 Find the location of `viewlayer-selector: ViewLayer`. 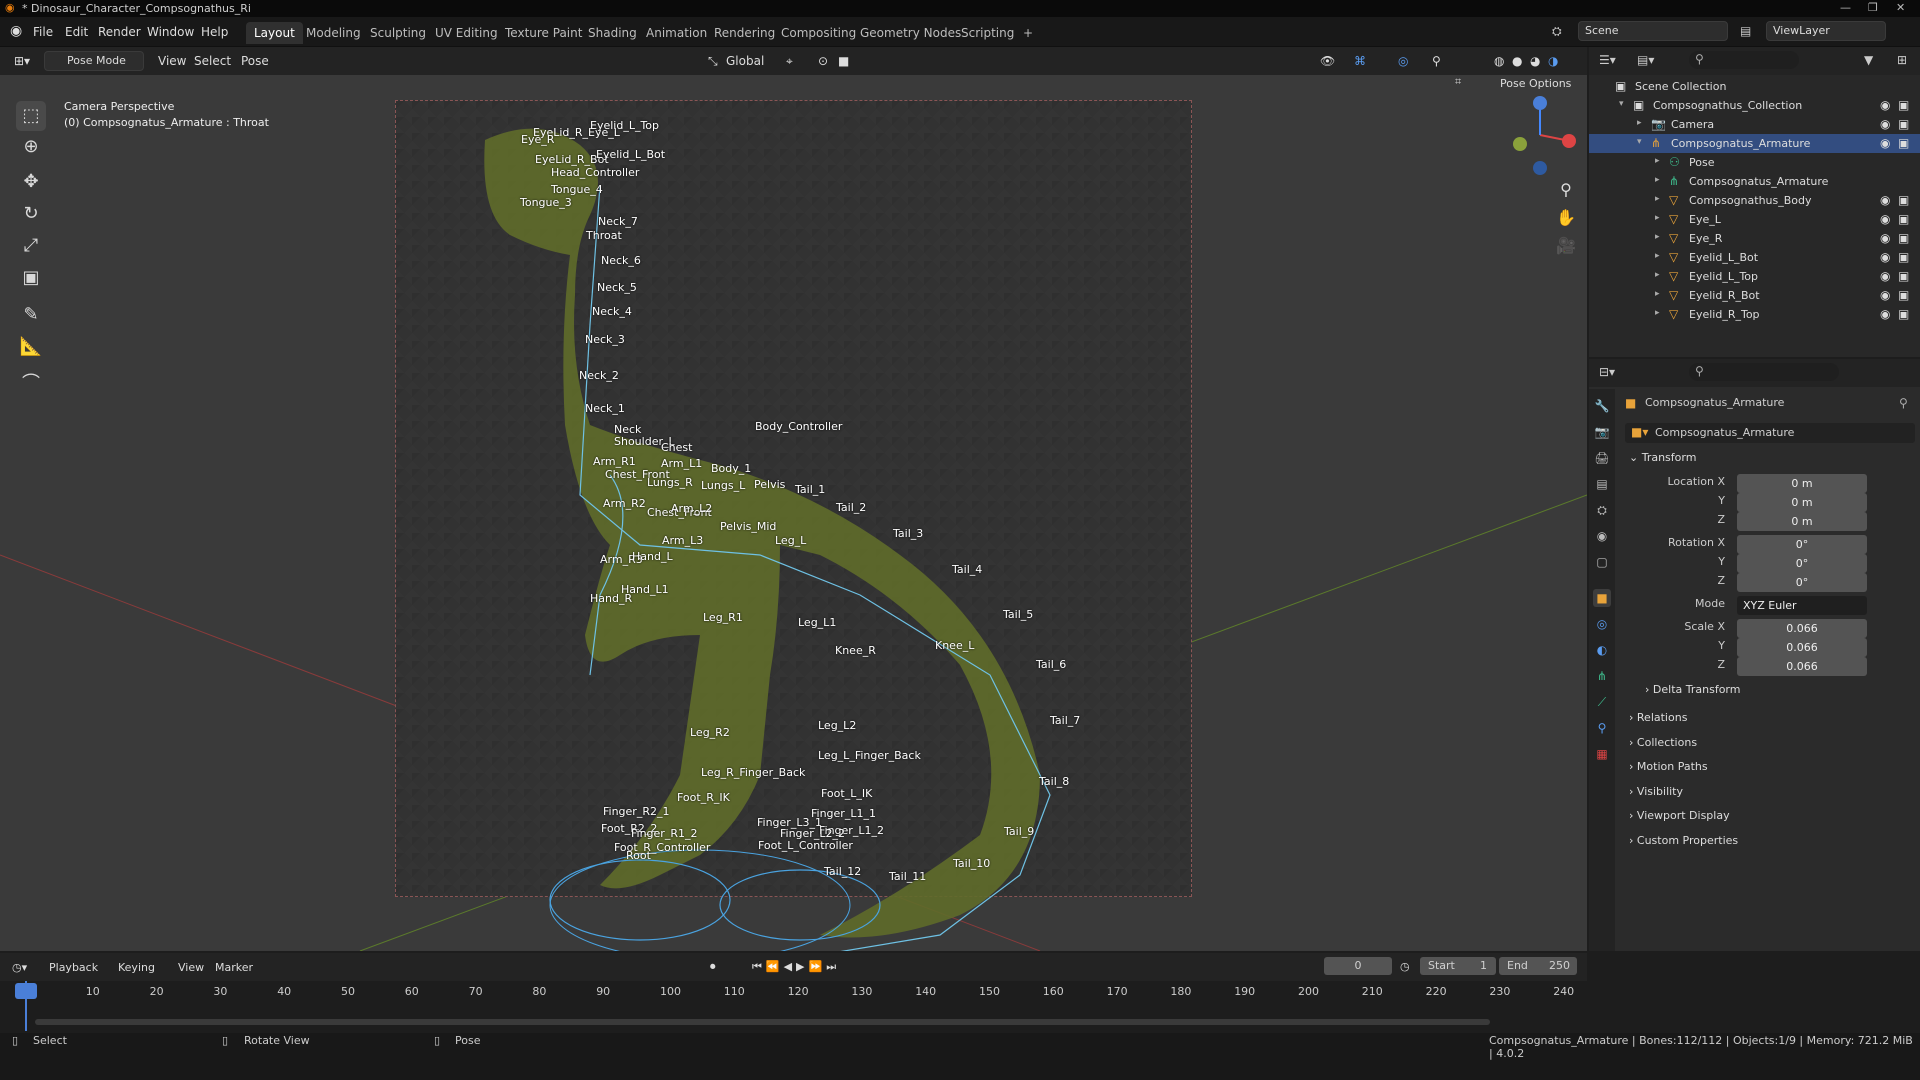

viewlayer-selector: ViewLayer is located at coordinates (1826, 31).